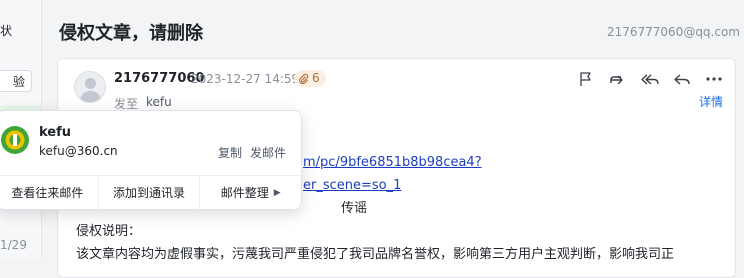  I want to click on attachment-count: 6, so click(316, 78).